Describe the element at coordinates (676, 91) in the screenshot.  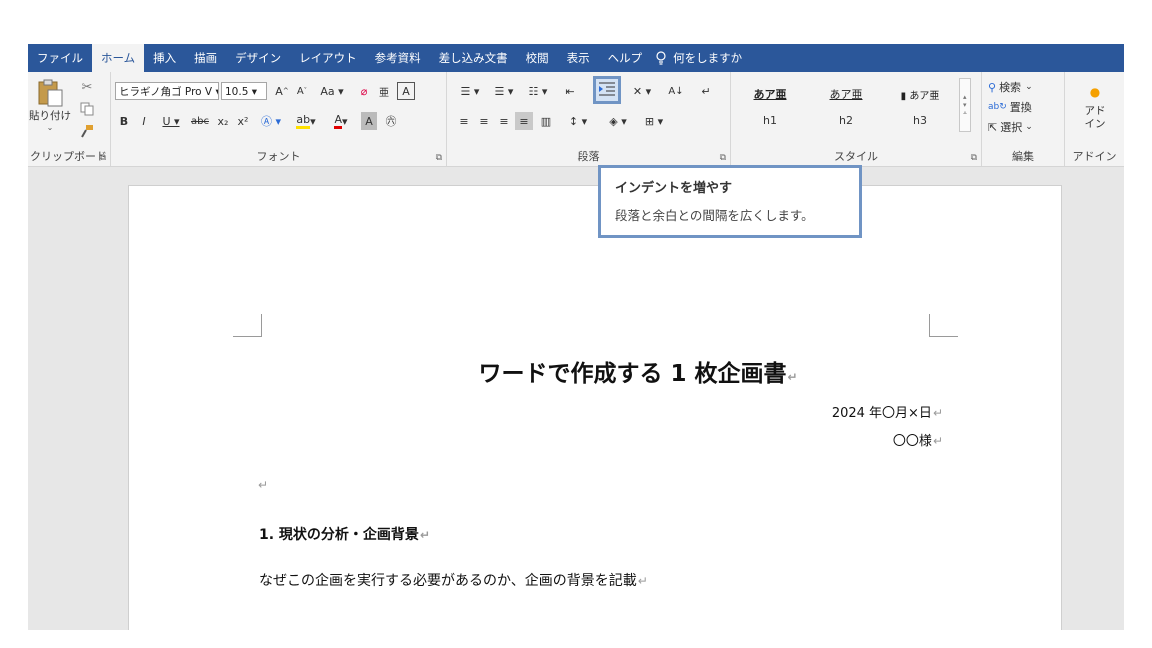
I see `sort-icon: A↓` at that location.